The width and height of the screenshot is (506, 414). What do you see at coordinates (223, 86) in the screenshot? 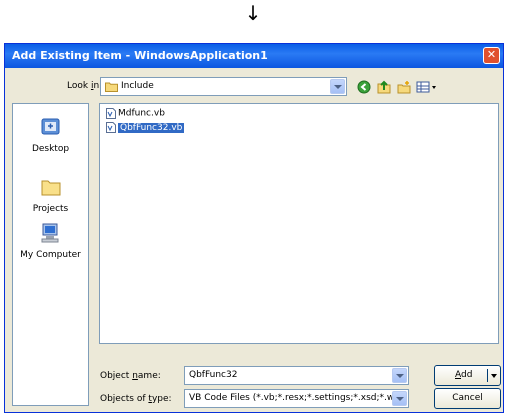
I see `look-in-dropdown: Include` at bounding box center [223, 86].